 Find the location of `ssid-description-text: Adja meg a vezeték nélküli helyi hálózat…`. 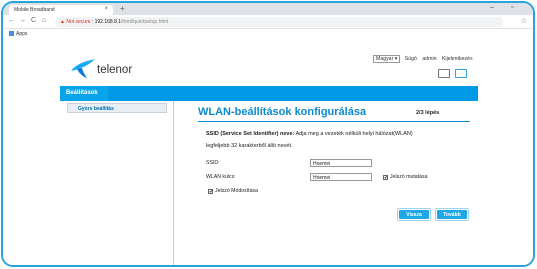

ssid-description-text: Adja meg a vezeték nélküli helyi hálózat… is located at coordinates (353, 134).